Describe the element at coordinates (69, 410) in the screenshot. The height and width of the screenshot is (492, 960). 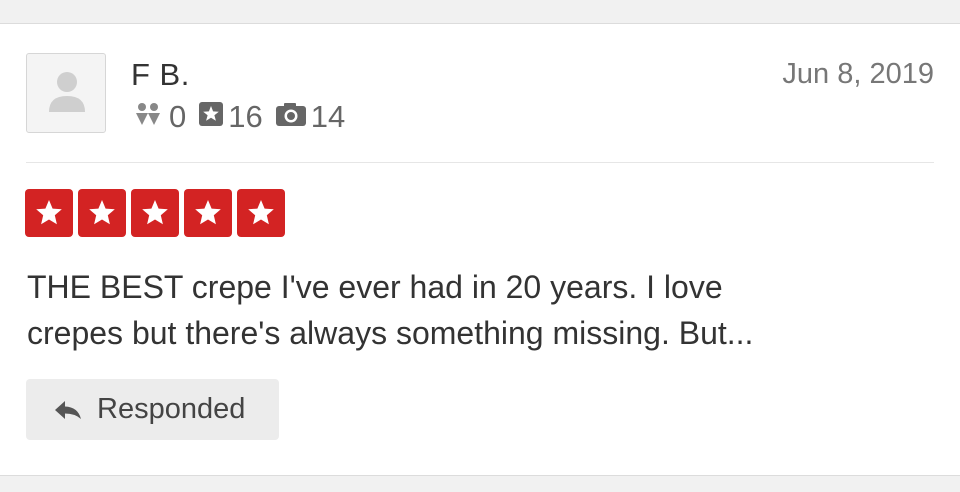
I see `reply-arrow-icon` at that location.